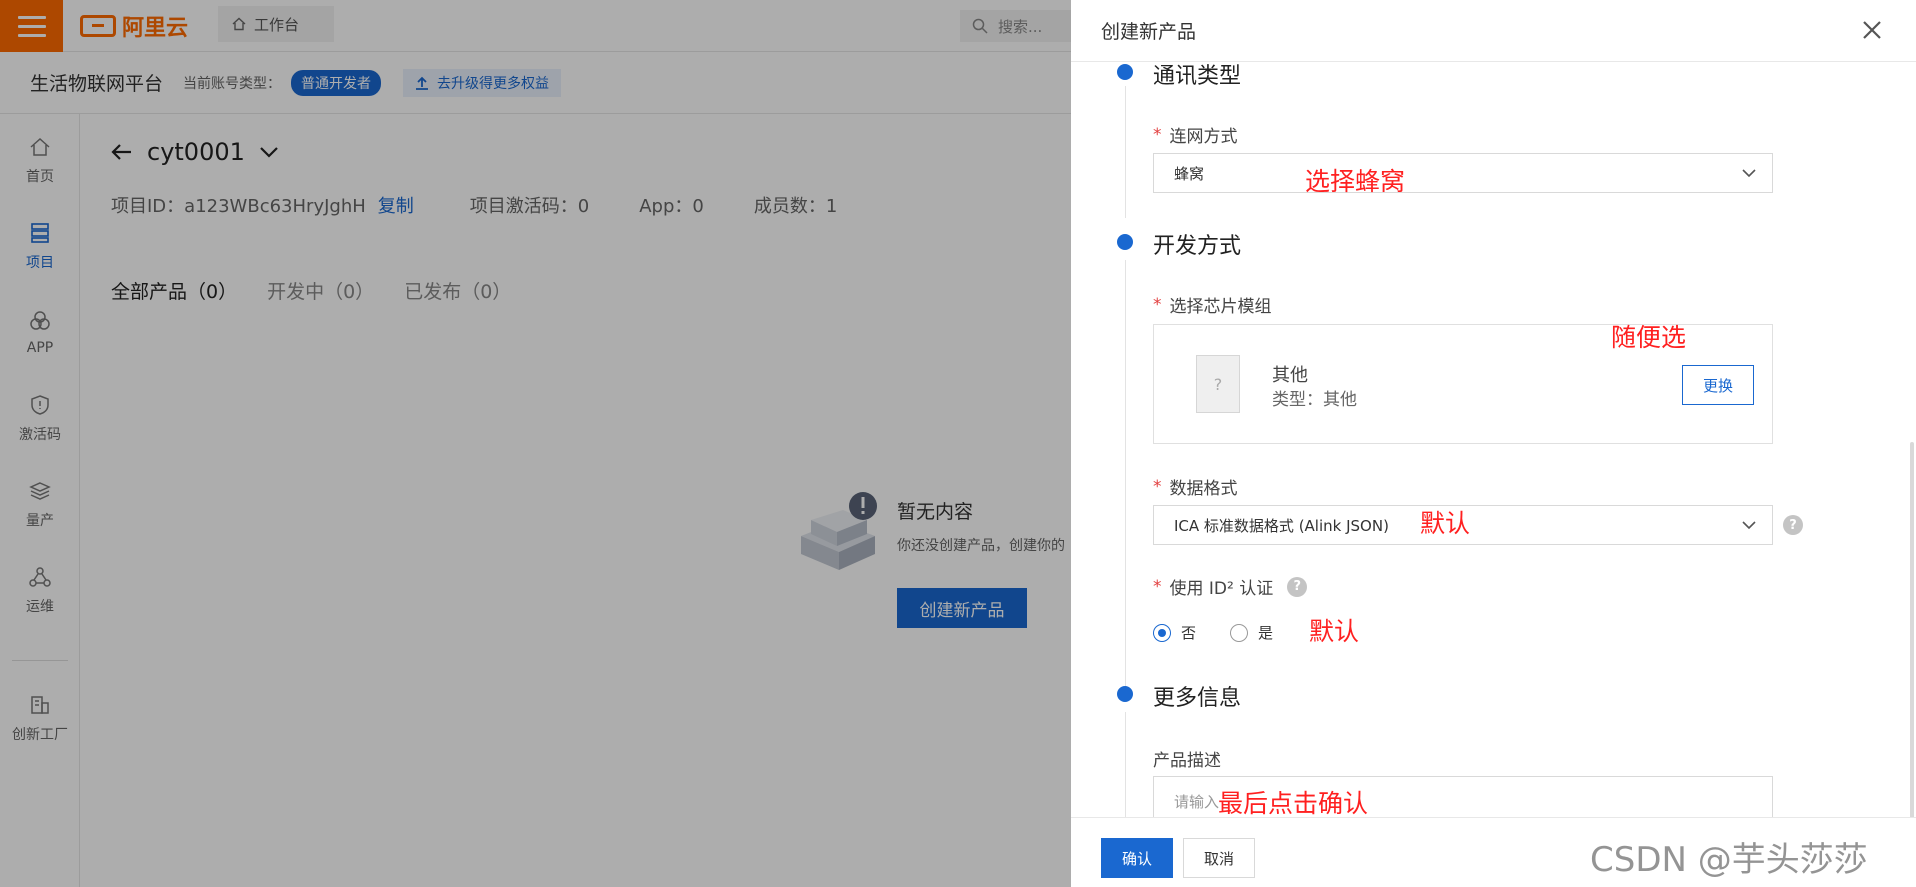  Describe the element at coordinates (1729, 860) in the screenshot. I see `watermark: CSDN @芋头莎莎` at that location.